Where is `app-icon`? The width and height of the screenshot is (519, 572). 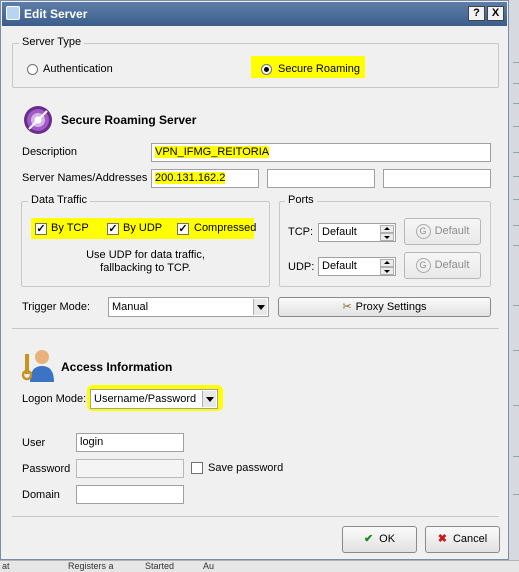
app-icon is located at coordinates (13, 13).